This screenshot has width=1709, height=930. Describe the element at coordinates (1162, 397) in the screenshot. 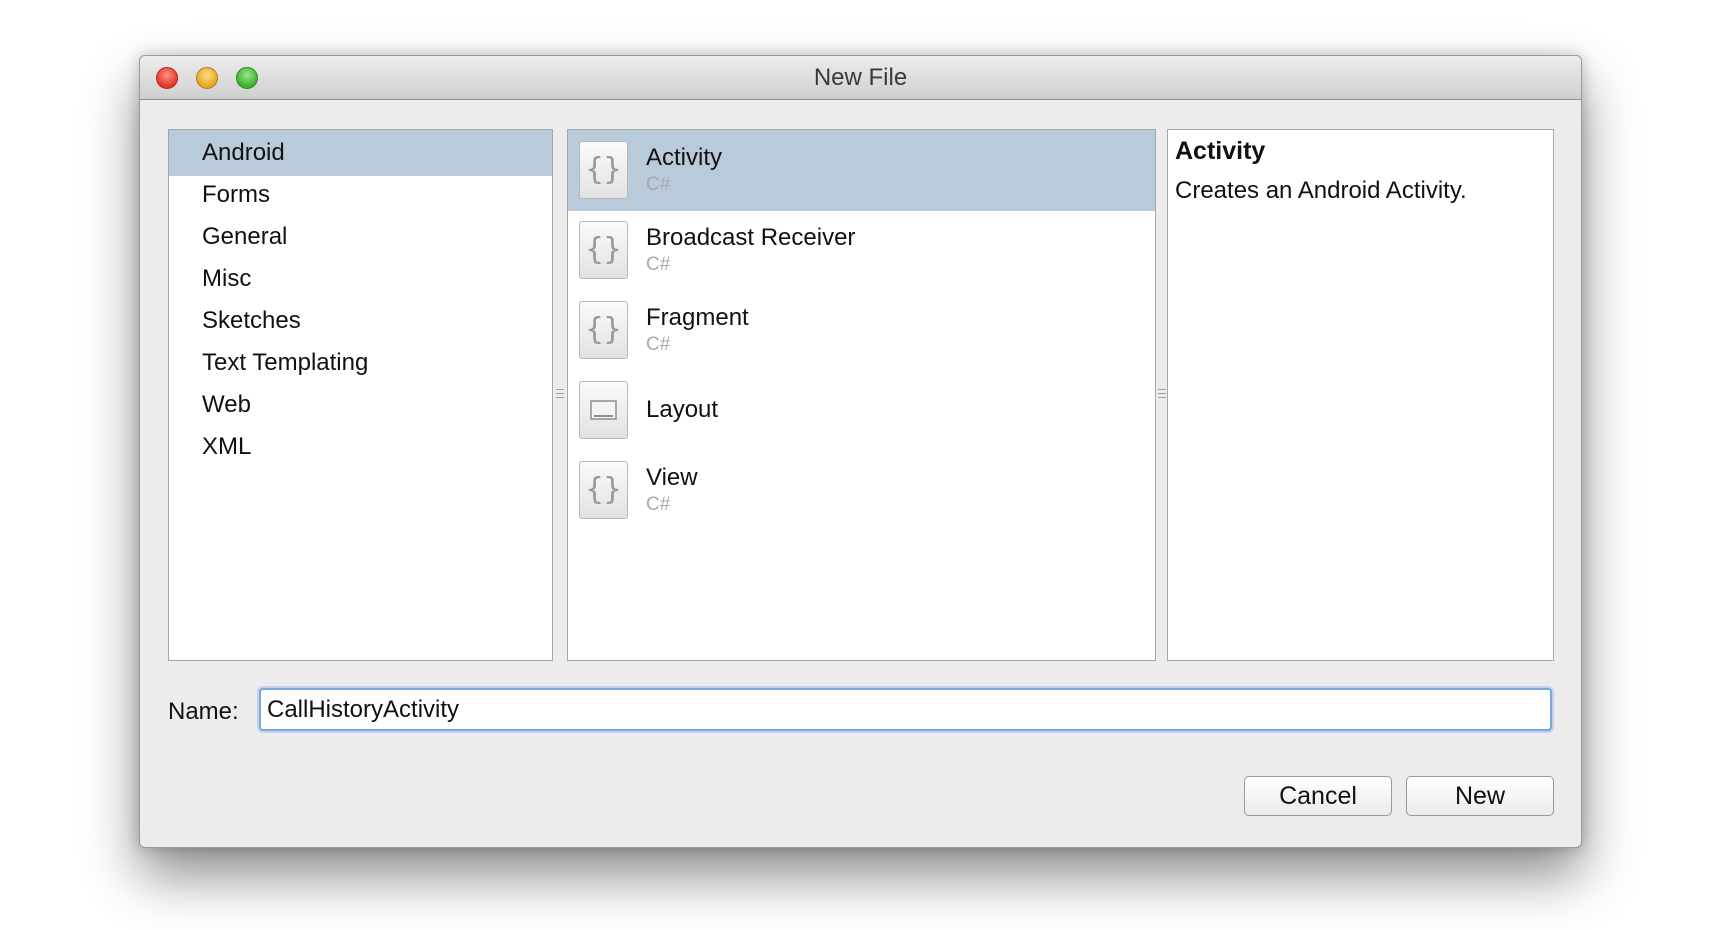

I see `right-splitter-handle` at that location.